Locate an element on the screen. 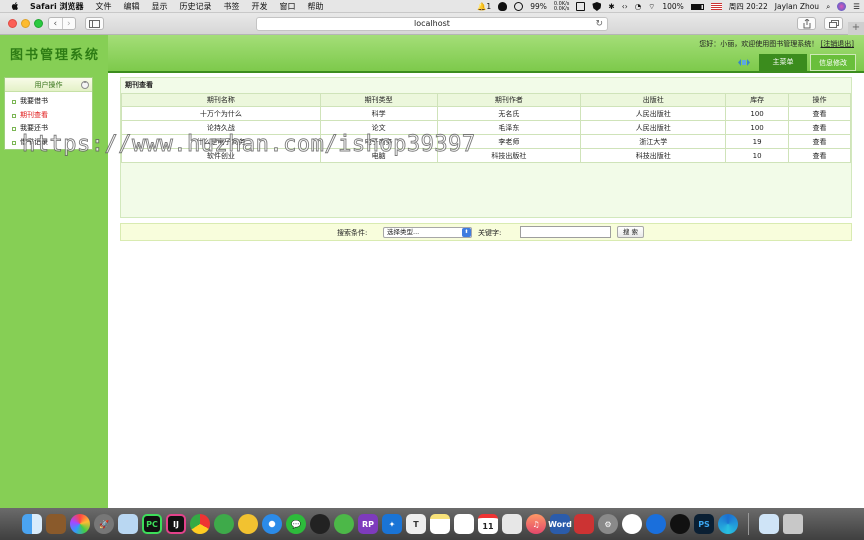 The image size is (864, 540). window-minimize-button is located at coordinates (25, 23).